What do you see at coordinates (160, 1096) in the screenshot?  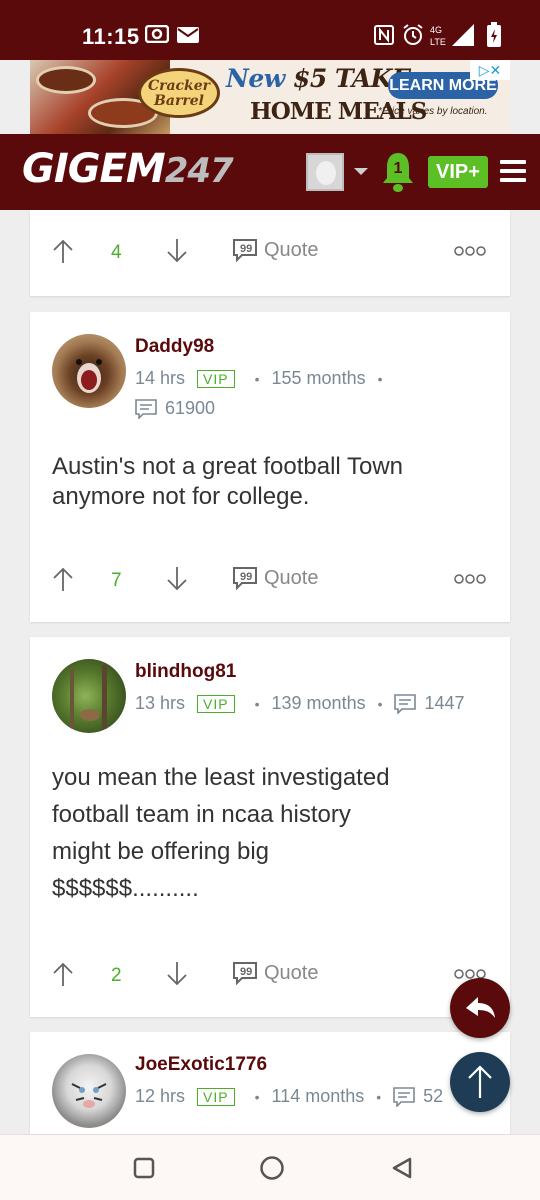 I see `post-time: 12 hrs` at bounding box center [160, 1096].